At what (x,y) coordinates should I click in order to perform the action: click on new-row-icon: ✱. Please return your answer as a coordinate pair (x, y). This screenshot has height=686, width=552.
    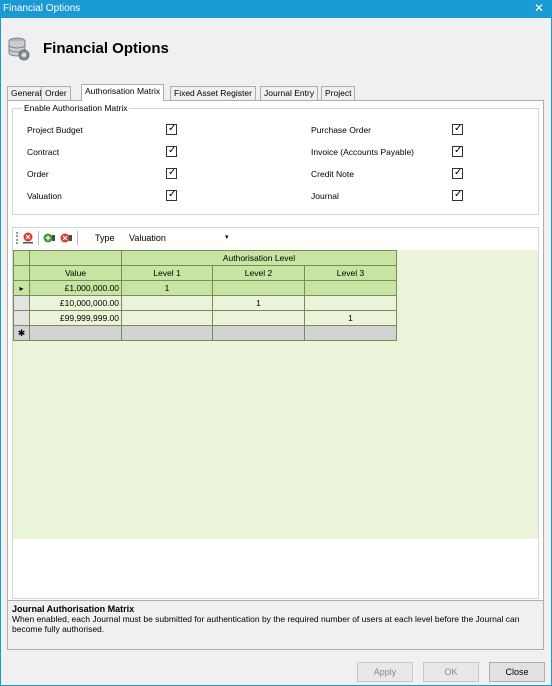
    Looking at the image, I should click on (21, 333).